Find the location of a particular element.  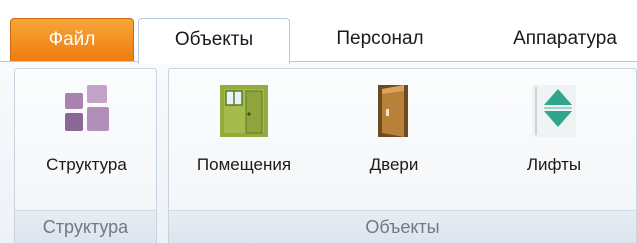

tab-objects: Объекты is located at coordinates (214, 41).